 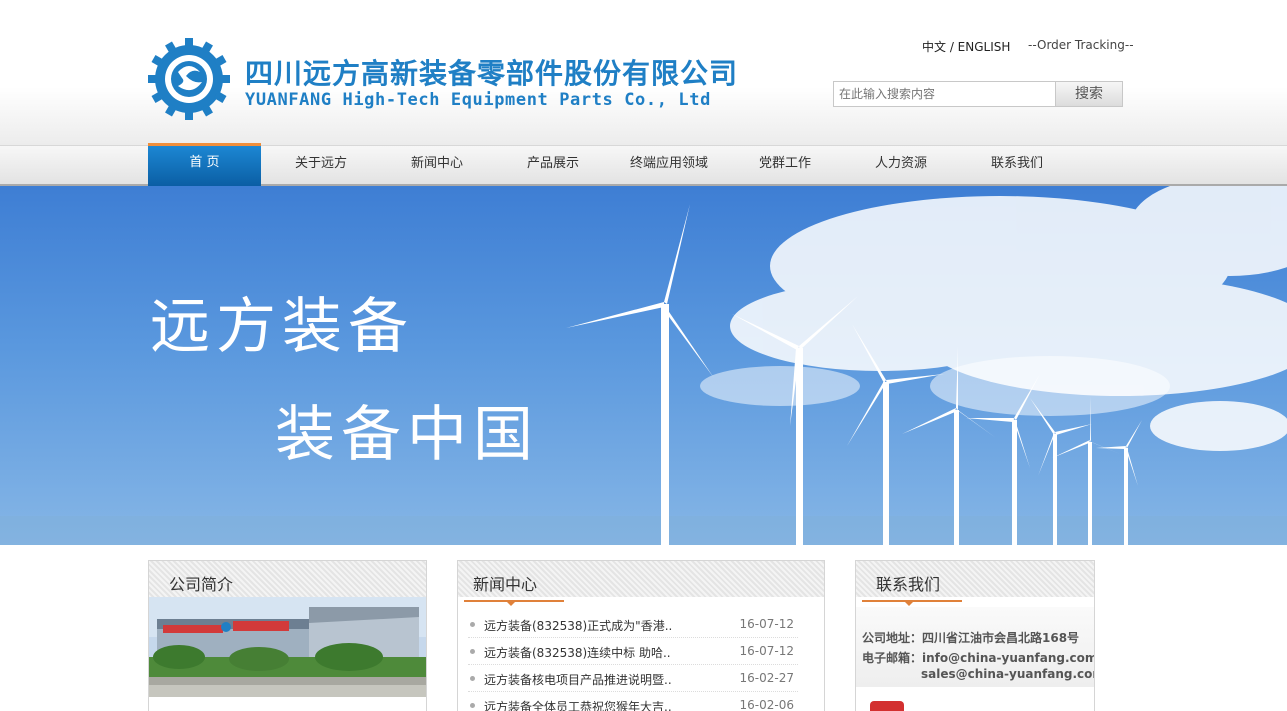 I want to click on language-switch: 中文 / ENGLISH, so click(x=966, y=46).